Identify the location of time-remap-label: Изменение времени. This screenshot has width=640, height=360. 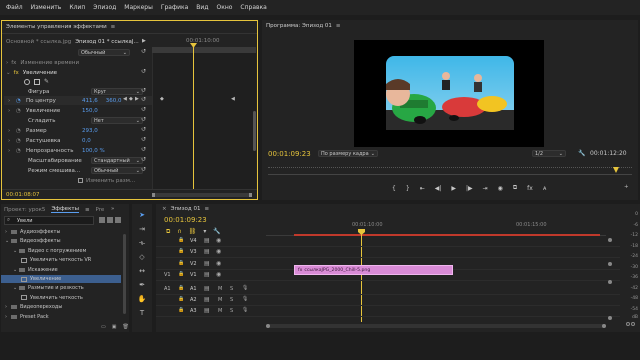
(49, 63).